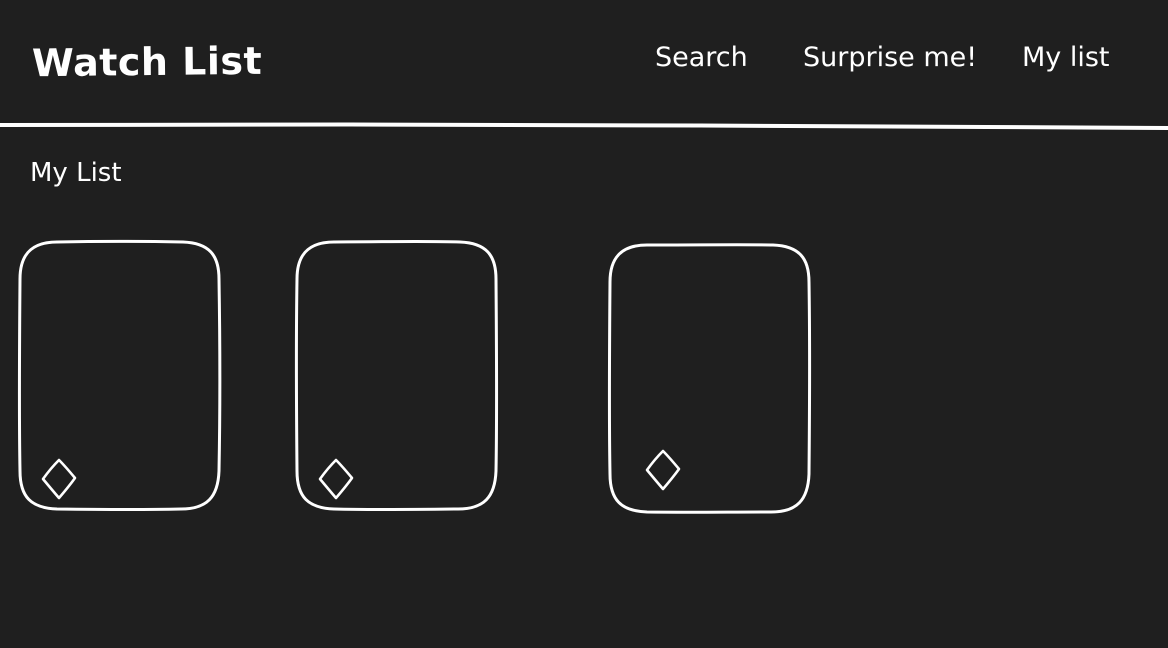  I want to click on nav-surprise-me-link: Surprise me!, so click(890, 57).